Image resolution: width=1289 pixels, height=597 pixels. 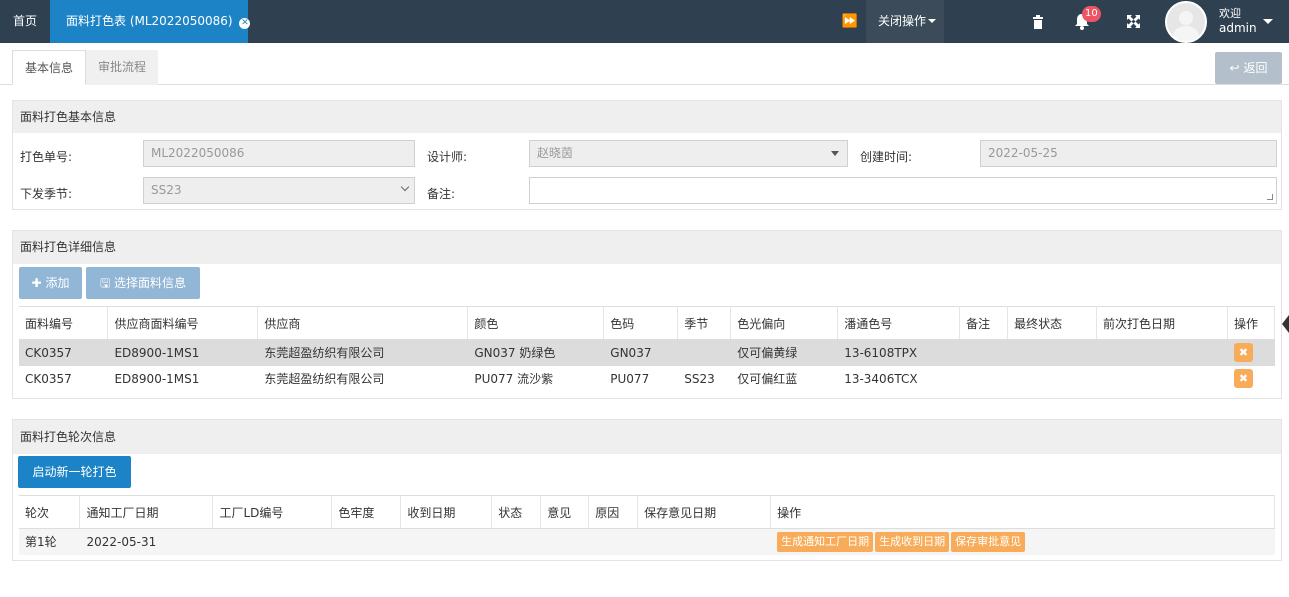 What do you see at coordinates (825, 541) in the screenshot?
I see `generate-notify-date-button: 生成通知工厂日期` at bounding box center [825, 541].